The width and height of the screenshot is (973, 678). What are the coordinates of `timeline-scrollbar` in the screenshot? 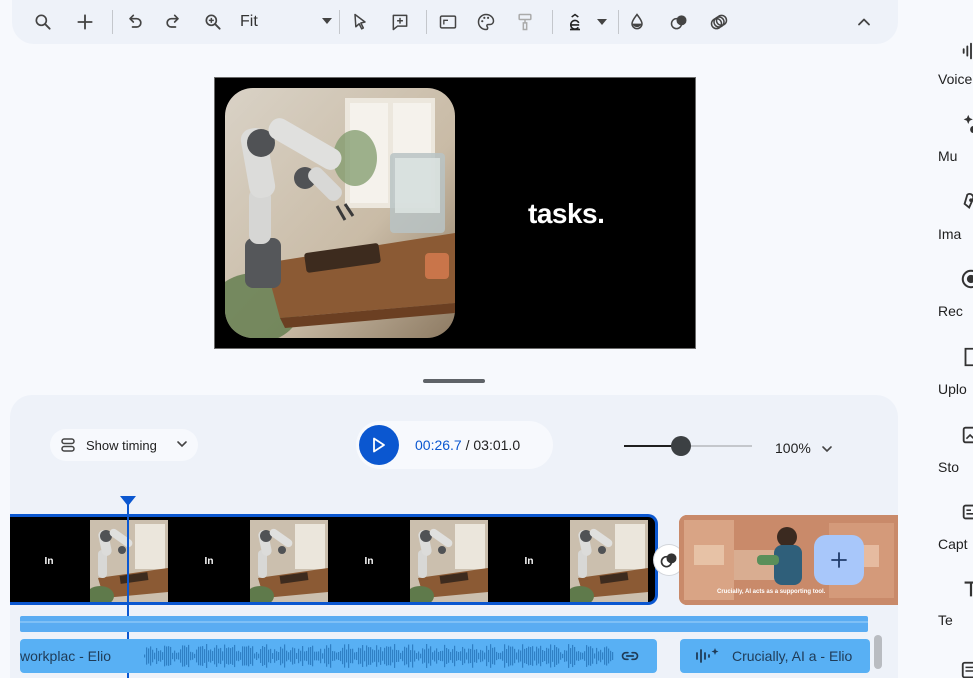 It's located at (878, 652).